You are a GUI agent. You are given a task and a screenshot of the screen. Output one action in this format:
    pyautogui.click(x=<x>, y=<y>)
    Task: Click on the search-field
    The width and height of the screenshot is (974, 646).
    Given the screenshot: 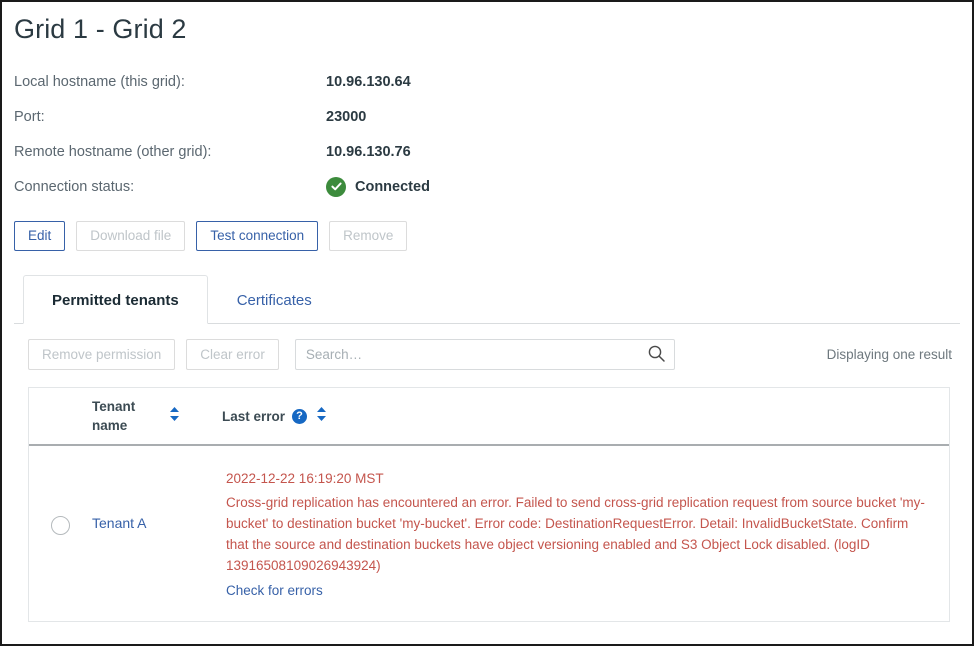 What is the action you would take?
    pyautogui.click(x=484, y=354)
    